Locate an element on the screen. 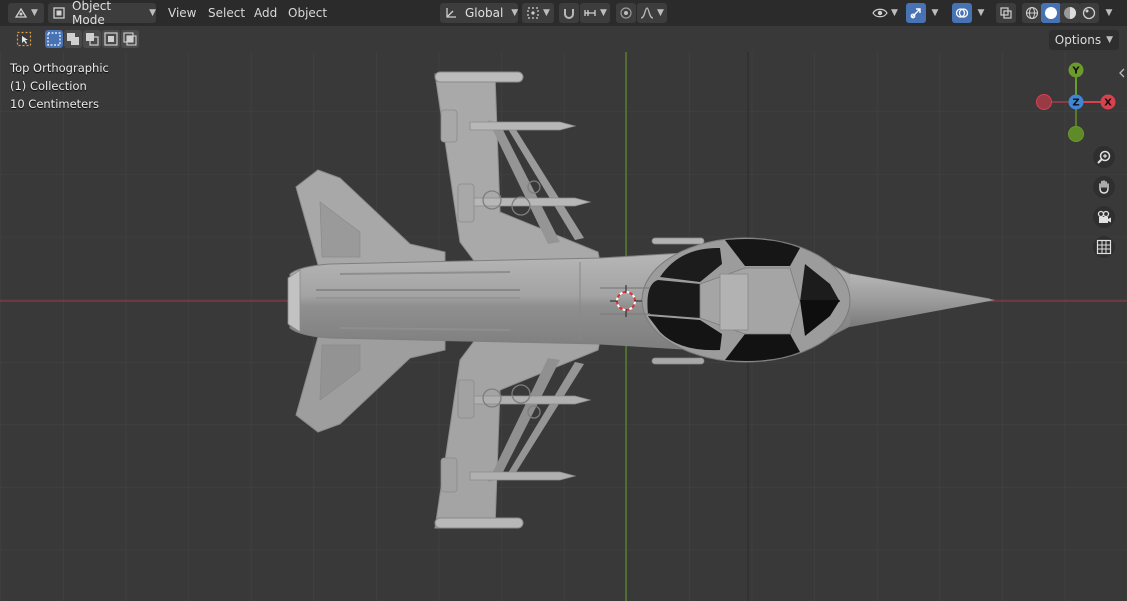 The height and width of the screenshot is (601, 1127). editor-type-icon is located at coordinates (21, 13).